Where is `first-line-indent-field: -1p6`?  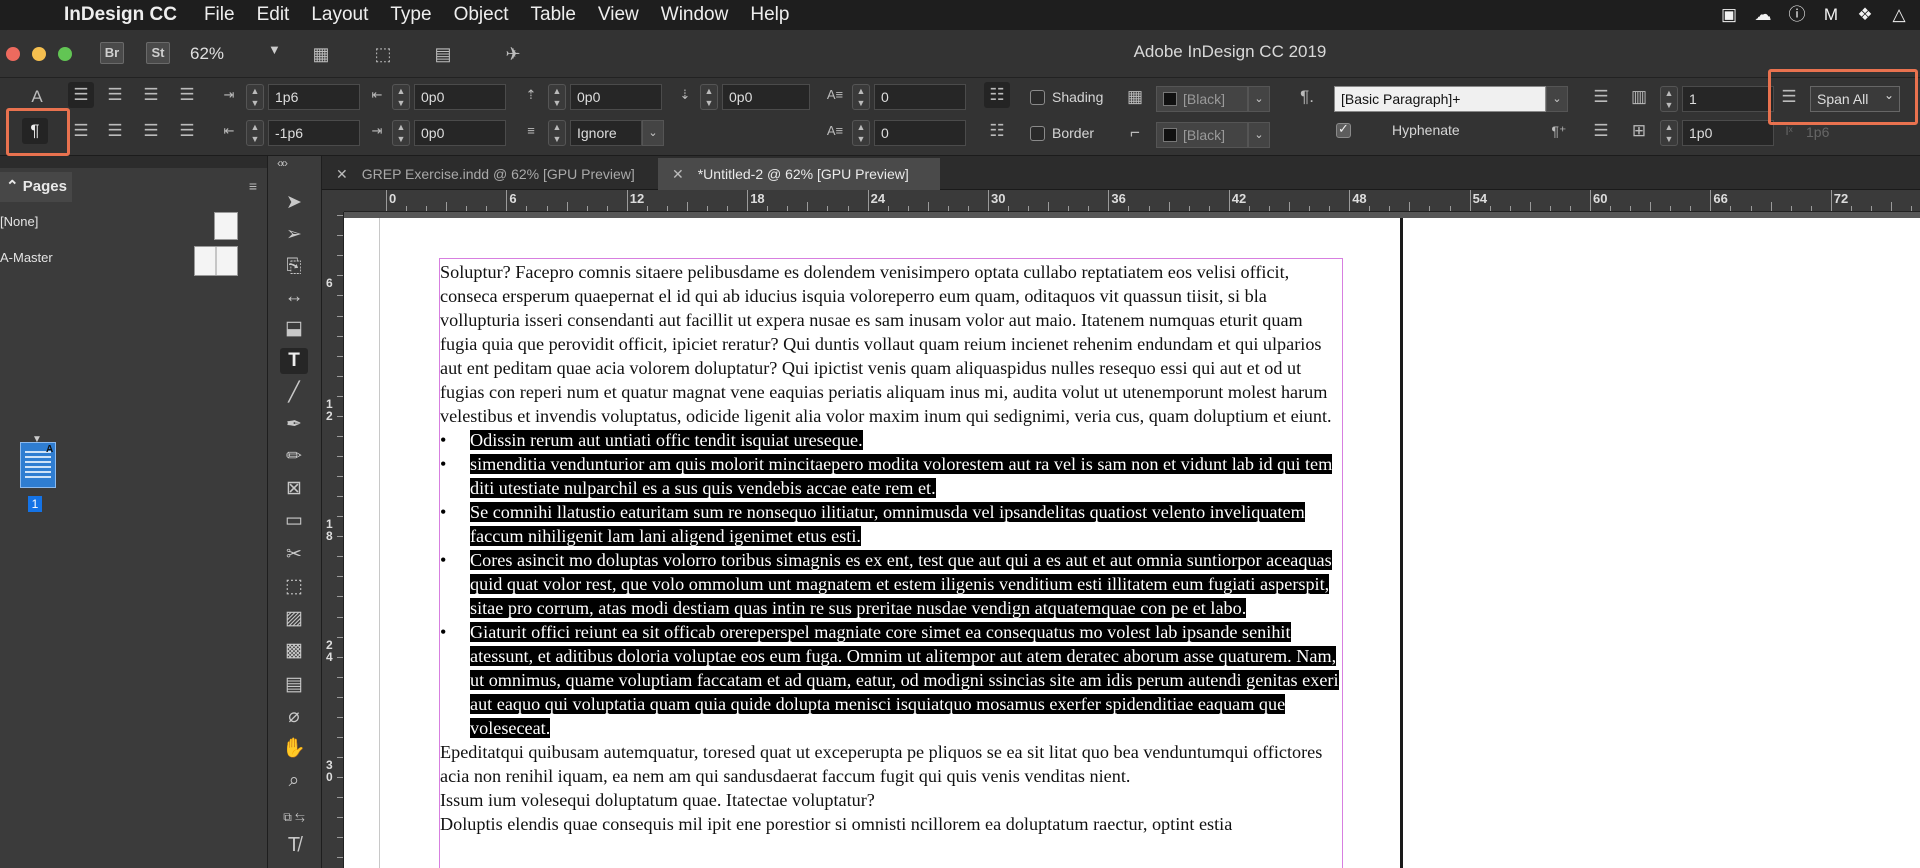
first-line-indent-field: -1p6 is located at coordinates (314, 133).